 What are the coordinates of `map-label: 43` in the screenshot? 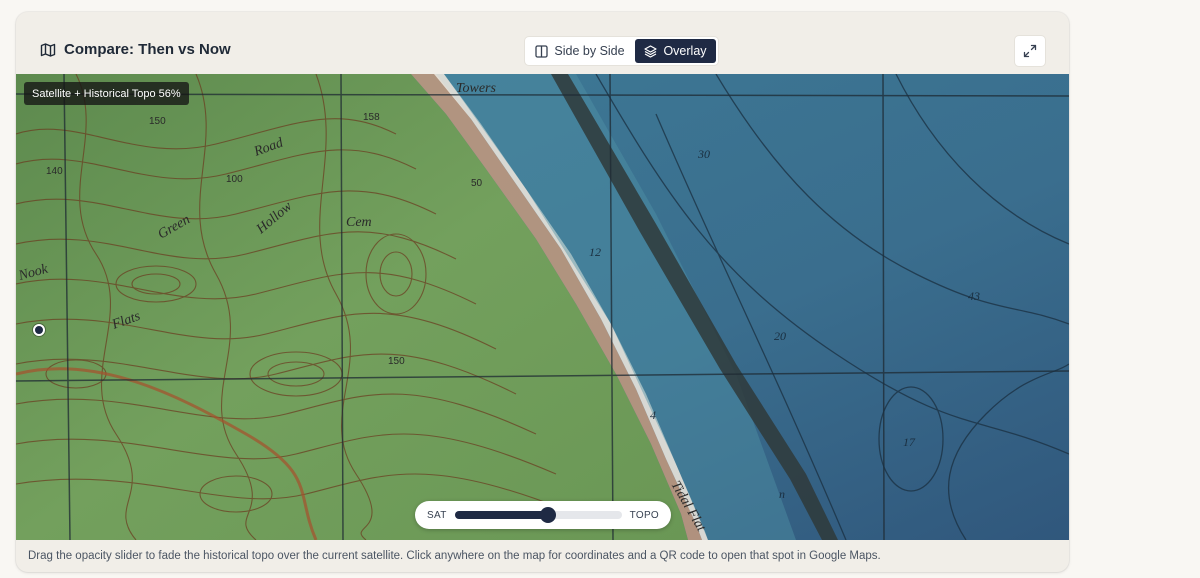 It's located at (974, 296).